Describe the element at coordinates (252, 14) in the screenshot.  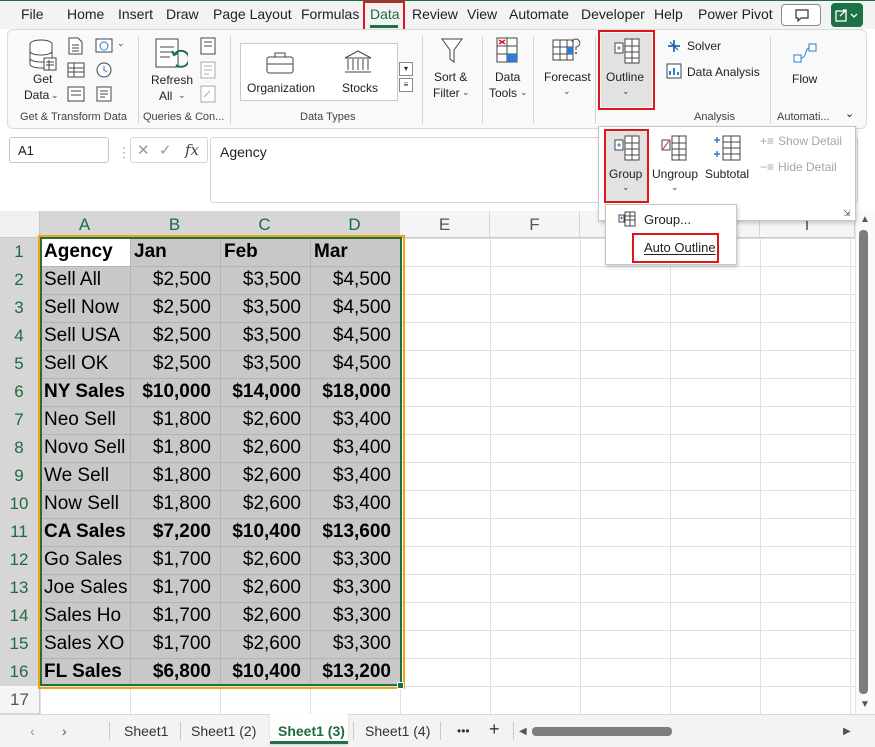
I see `menu-page-layout: Page Layout` at that location.